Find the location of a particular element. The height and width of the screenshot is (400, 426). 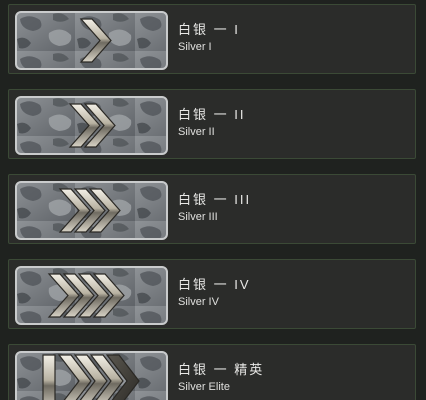

chevron-3-icon is located at coordinates (91, 210).